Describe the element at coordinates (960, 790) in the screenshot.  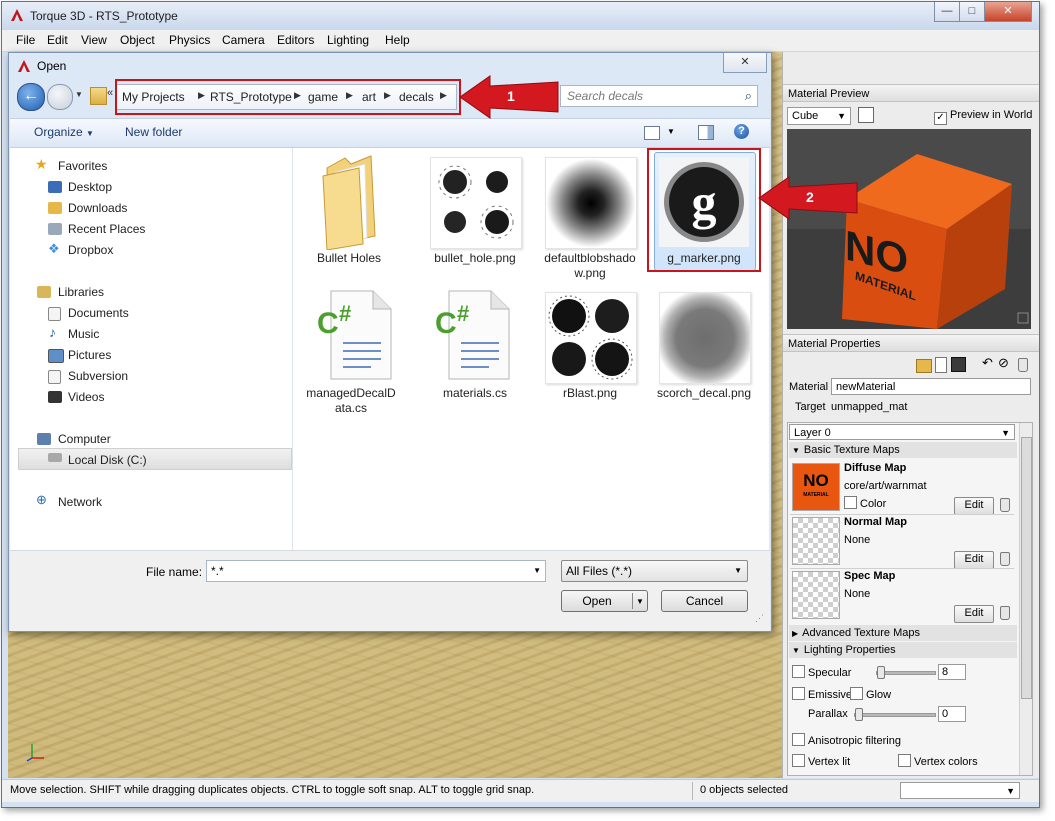
I see `status-dropdown: ▼` at that location.